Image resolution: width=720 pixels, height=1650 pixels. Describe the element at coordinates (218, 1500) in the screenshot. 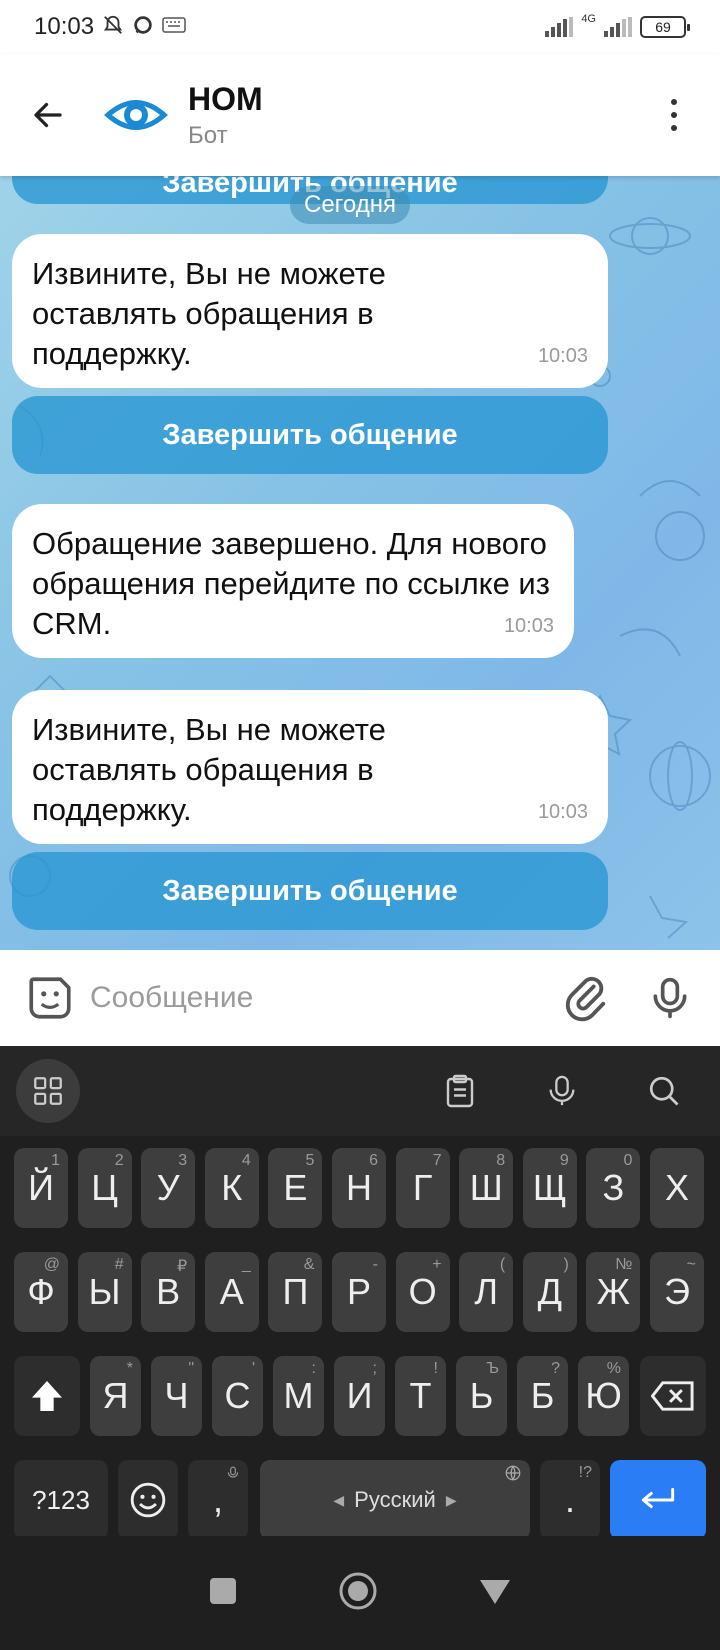

I see `comma-key: ,` at that location.